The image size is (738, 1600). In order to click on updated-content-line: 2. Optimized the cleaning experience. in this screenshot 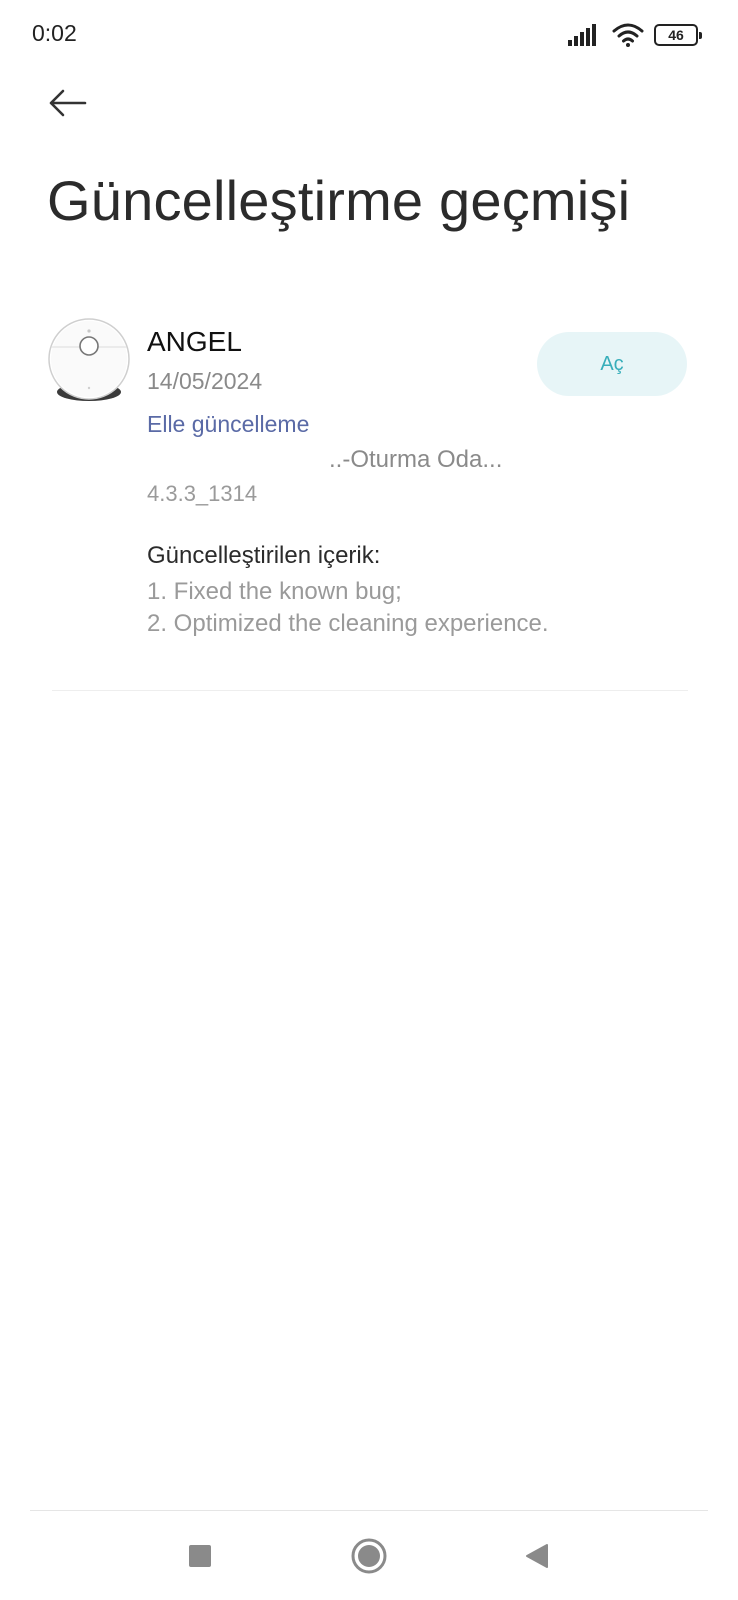, I will do `click(348, 623)`.